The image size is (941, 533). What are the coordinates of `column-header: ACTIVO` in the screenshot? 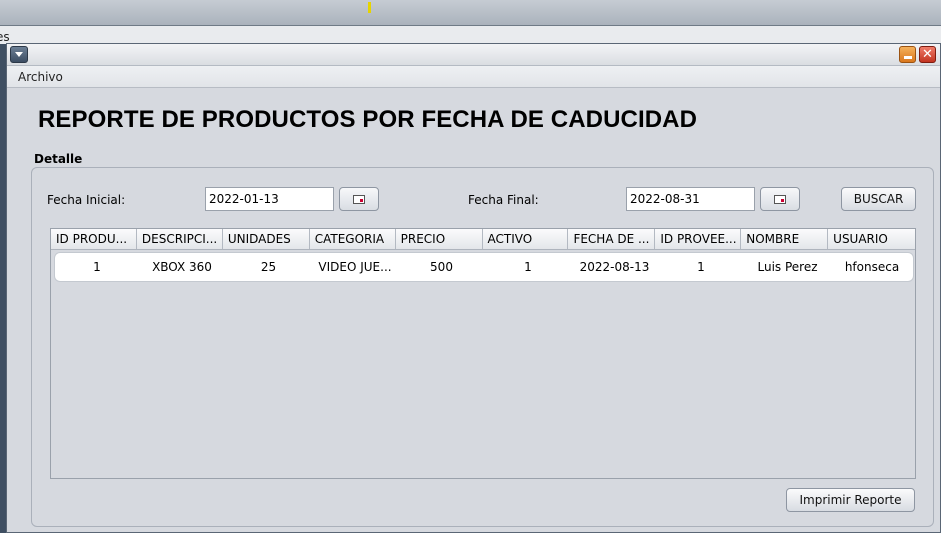 It's located at (526, 239).